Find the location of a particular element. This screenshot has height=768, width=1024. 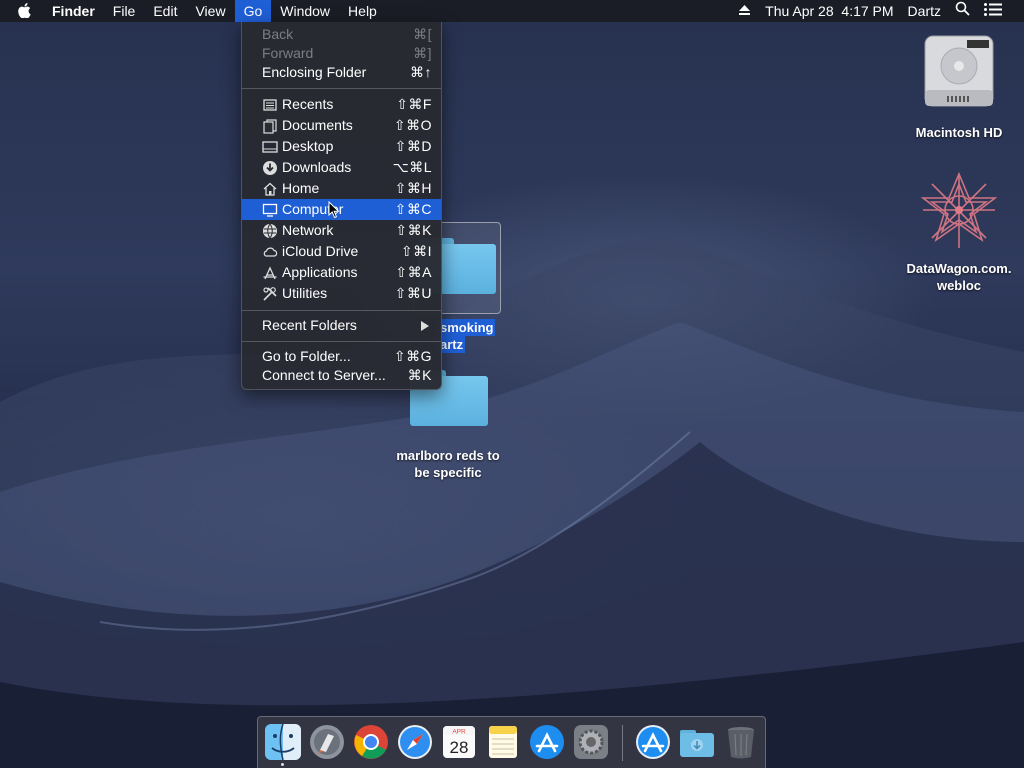

menu-item-shortcut: ⇧⌘O is located at coordinates (412, 125).